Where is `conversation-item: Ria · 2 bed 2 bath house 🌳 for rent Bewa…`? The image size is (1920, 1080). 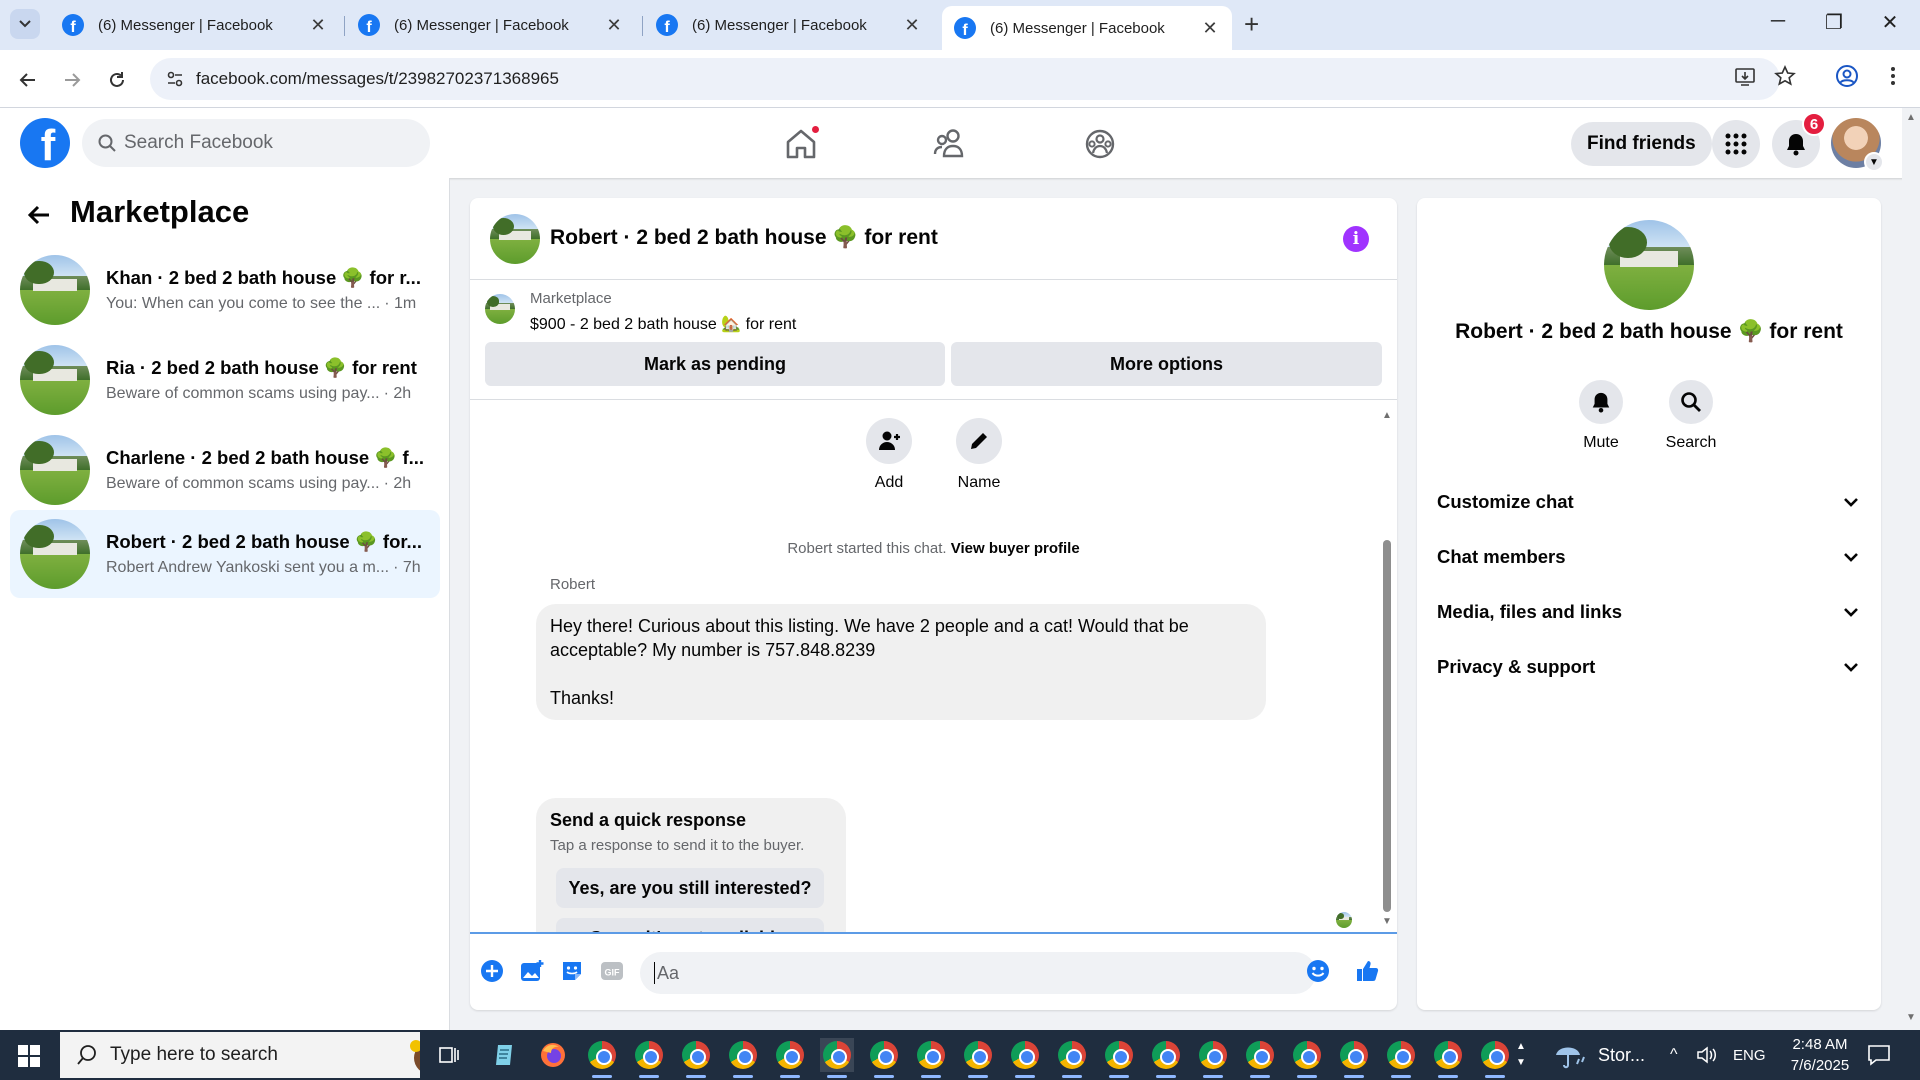 conversation-item: Ria · 2 bed 2 bath house 🌳 for rent Bewa… is located at coordinates (225, 380).